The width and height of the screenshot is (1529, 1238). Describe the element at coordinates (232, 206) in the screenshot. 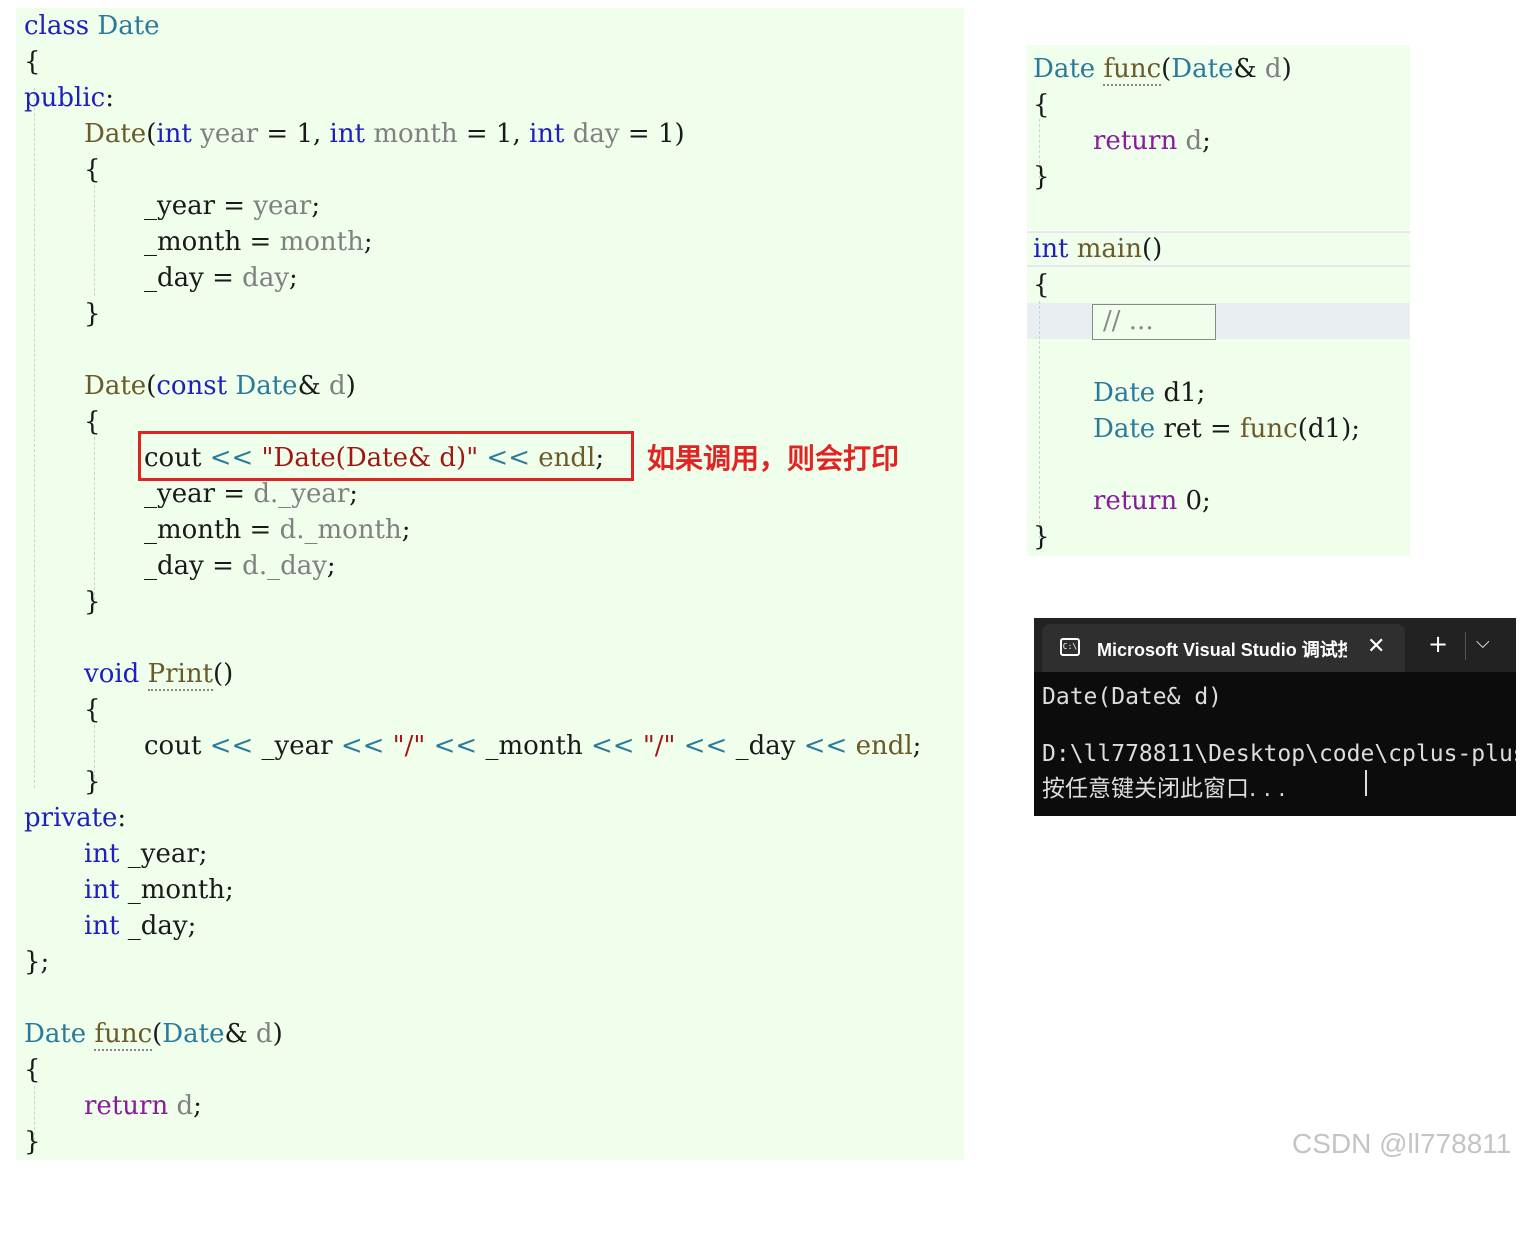

I see `code-line: _year = year;` at that location.